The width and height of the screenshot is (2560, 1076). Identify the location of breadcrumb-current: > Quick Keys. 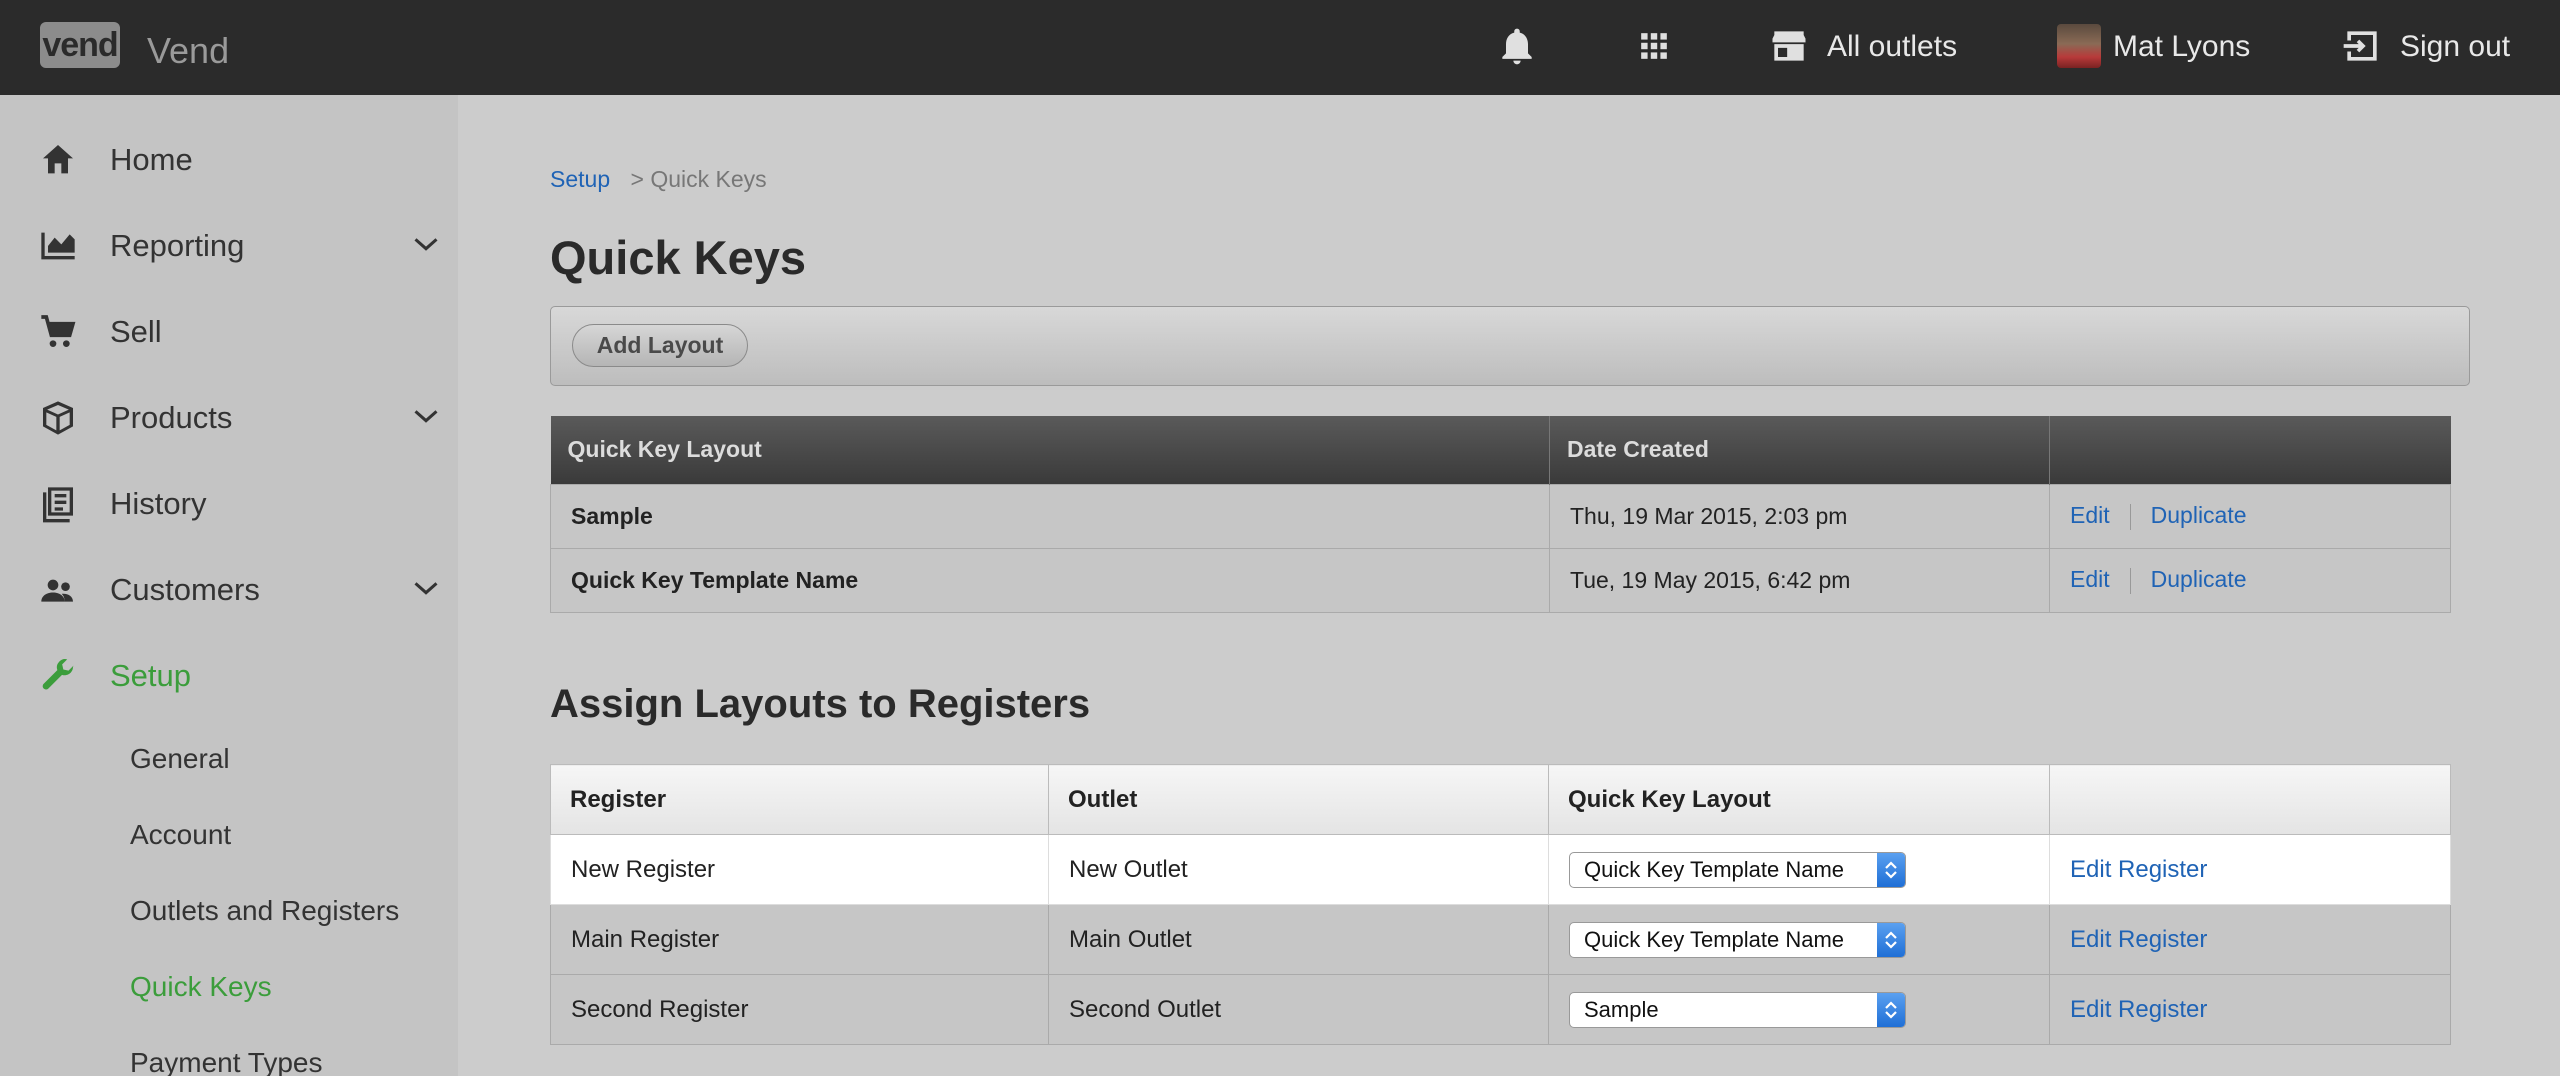
(698, 179).